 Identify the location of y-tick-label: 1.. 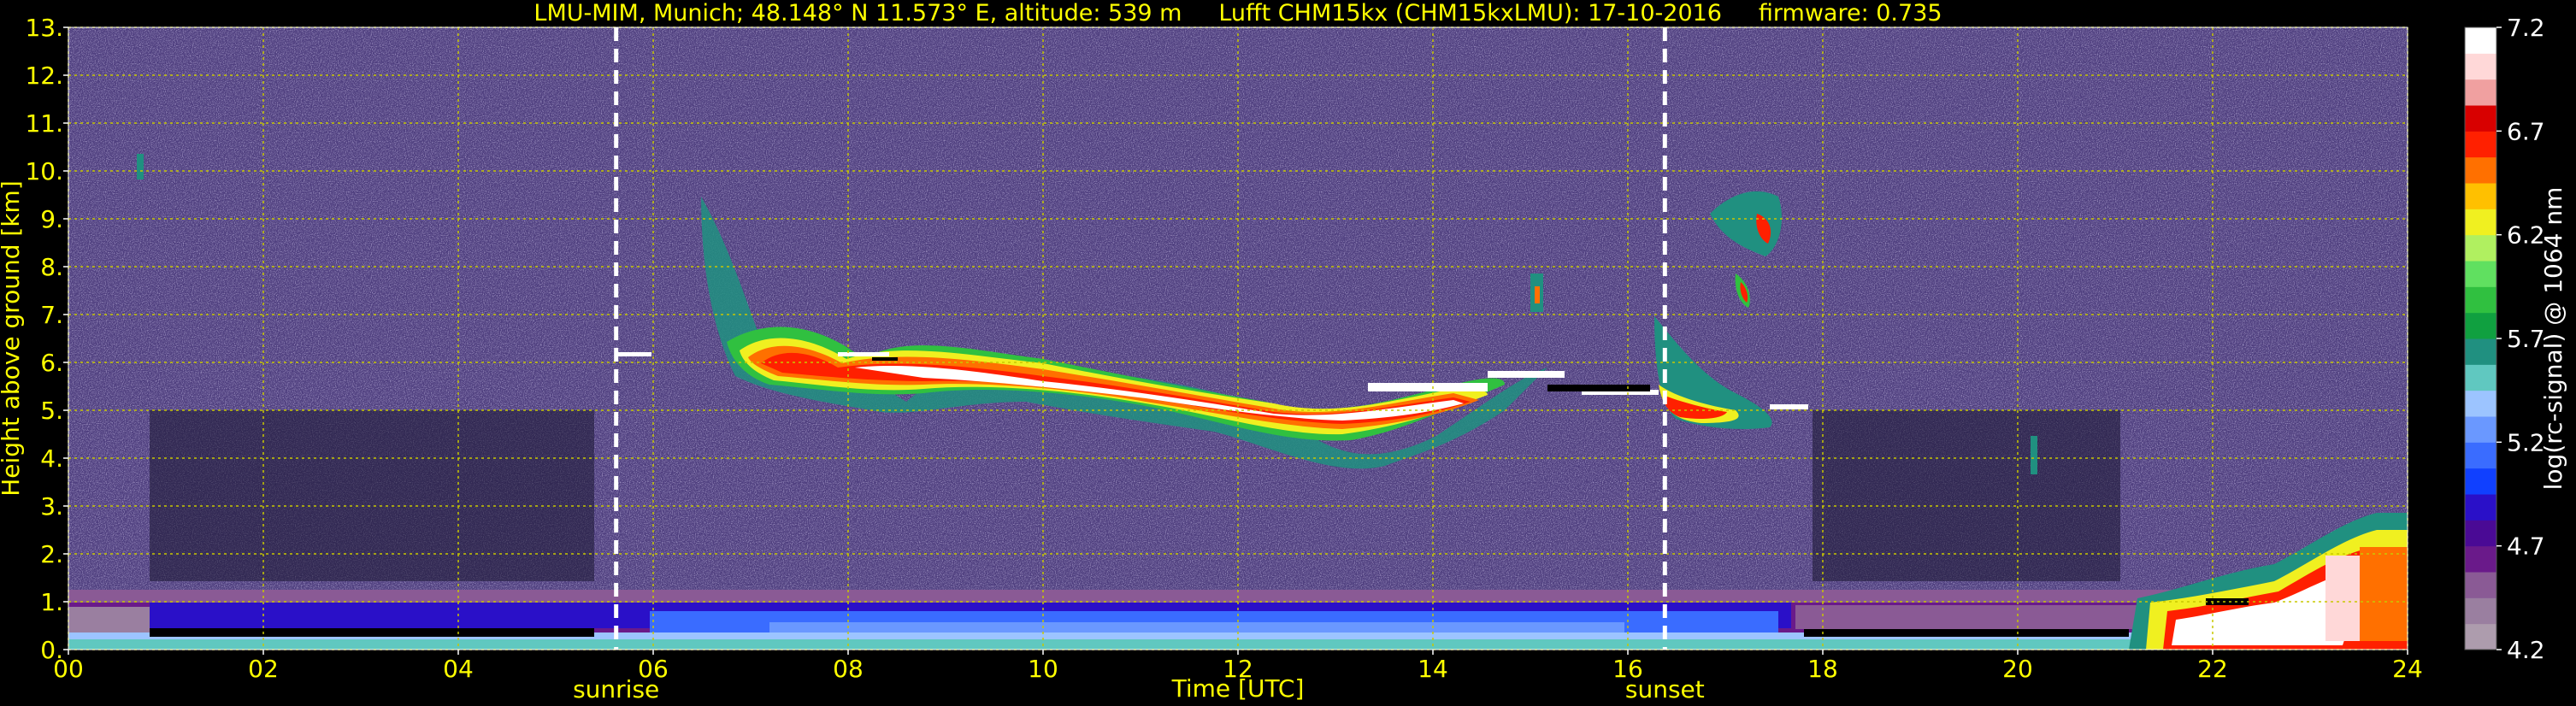
(51, 602).